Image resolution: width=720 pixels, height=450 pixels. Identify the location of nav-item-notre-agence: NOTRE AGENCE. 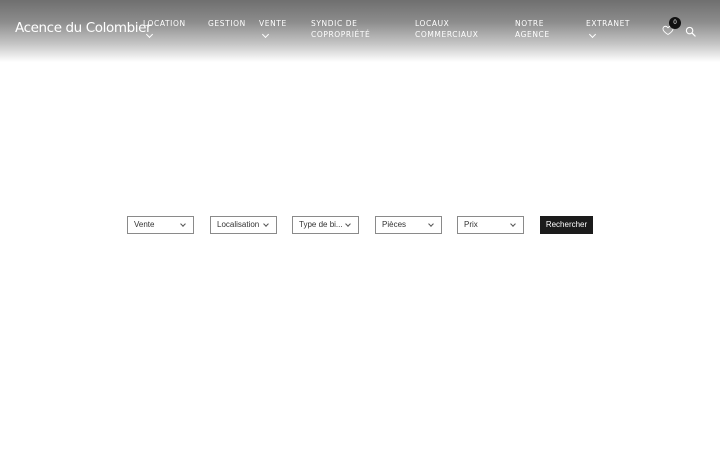
(532, 29).